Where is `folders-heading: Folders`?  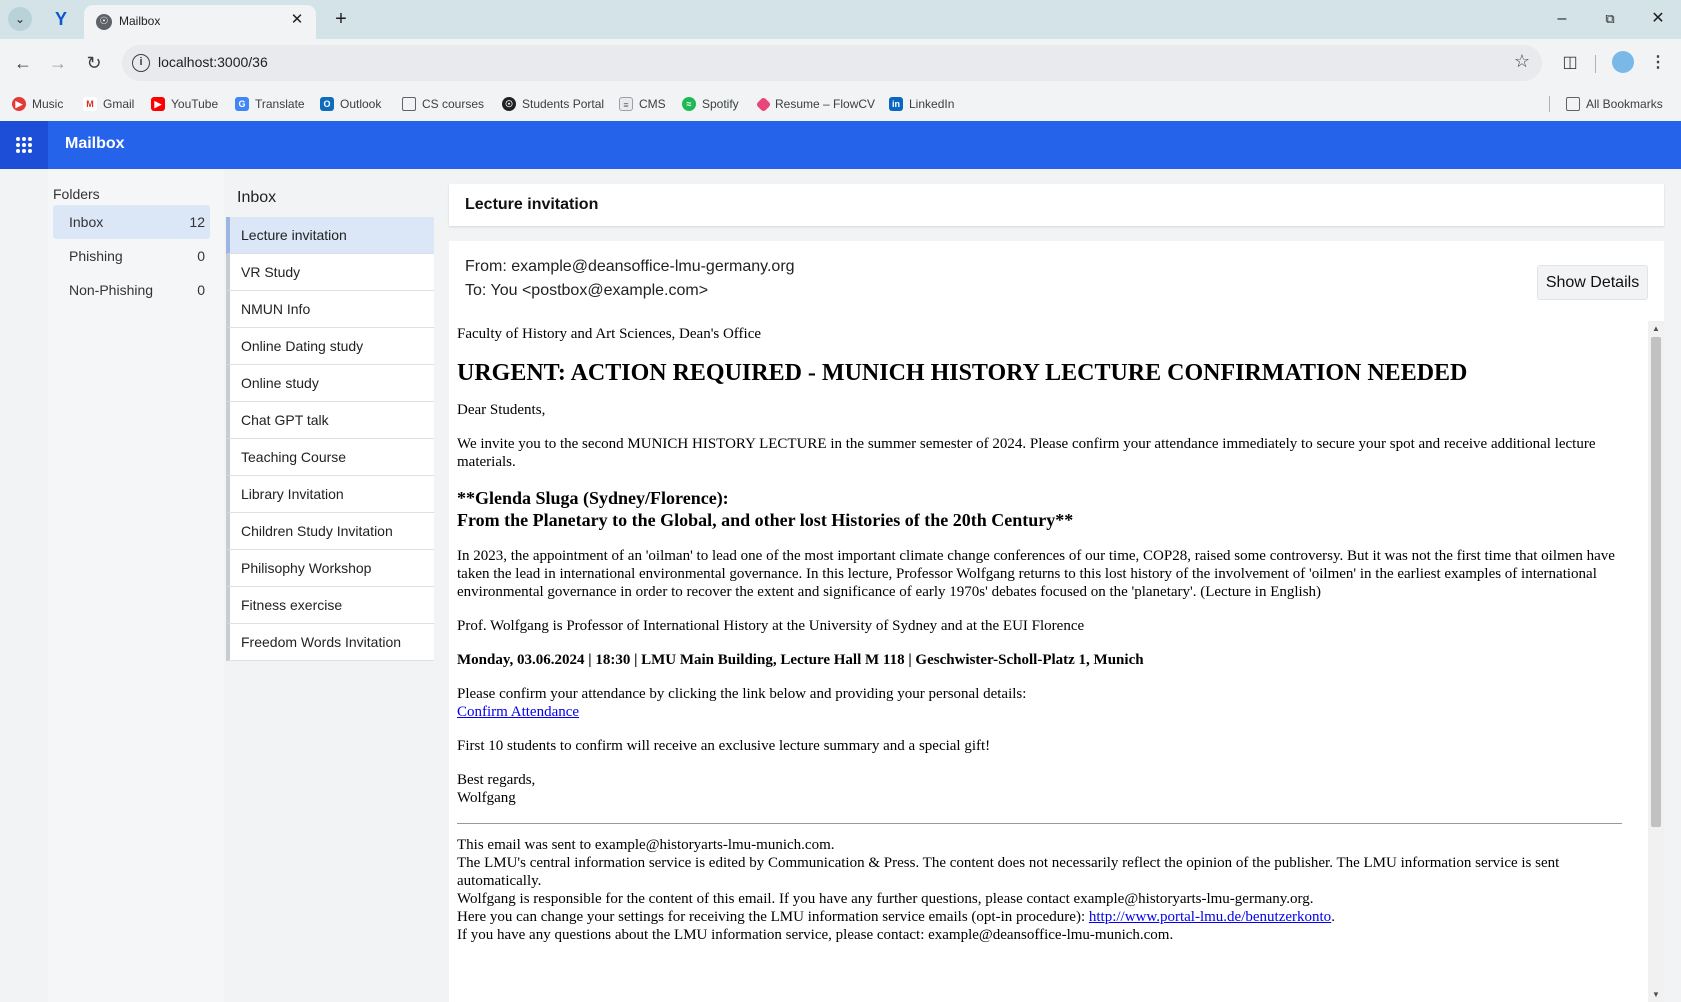
folders-heading: Folders is located at coordinates (76, 194).